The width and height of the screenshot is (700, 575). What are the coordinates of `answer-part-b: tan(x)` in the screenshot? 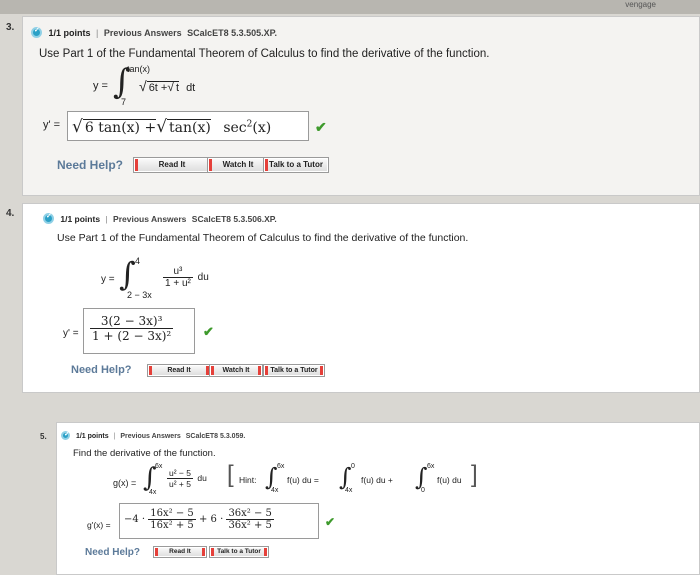 It's located at (189, 127).